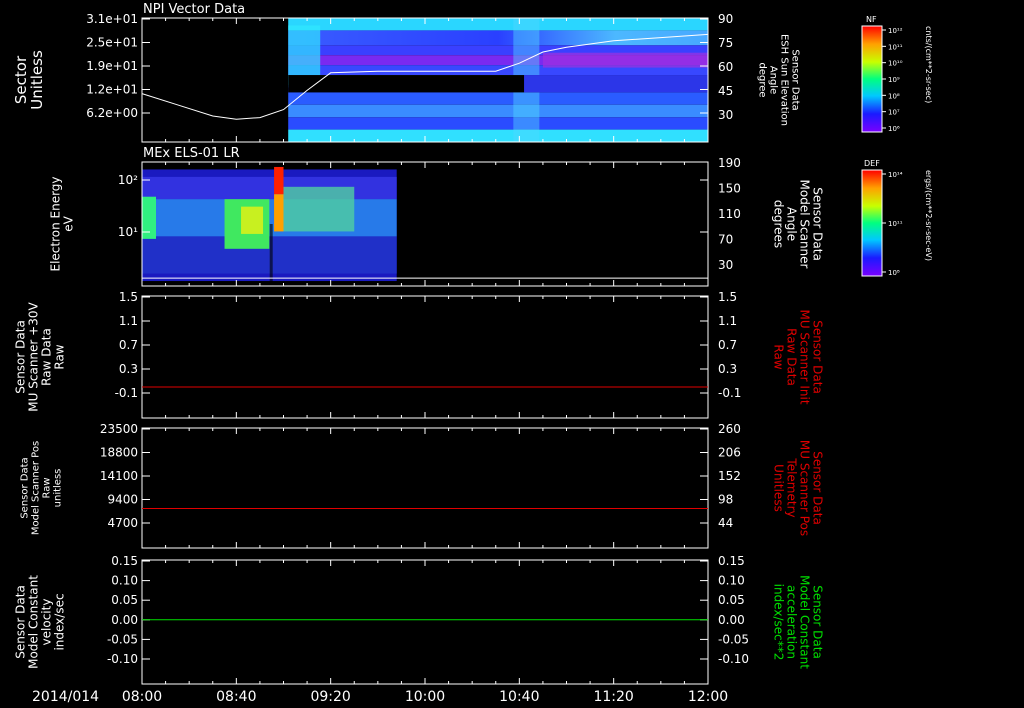 This screenshot has width=1024, height=708. I want to click on def-colorbar-swatch, so click(872, 223).